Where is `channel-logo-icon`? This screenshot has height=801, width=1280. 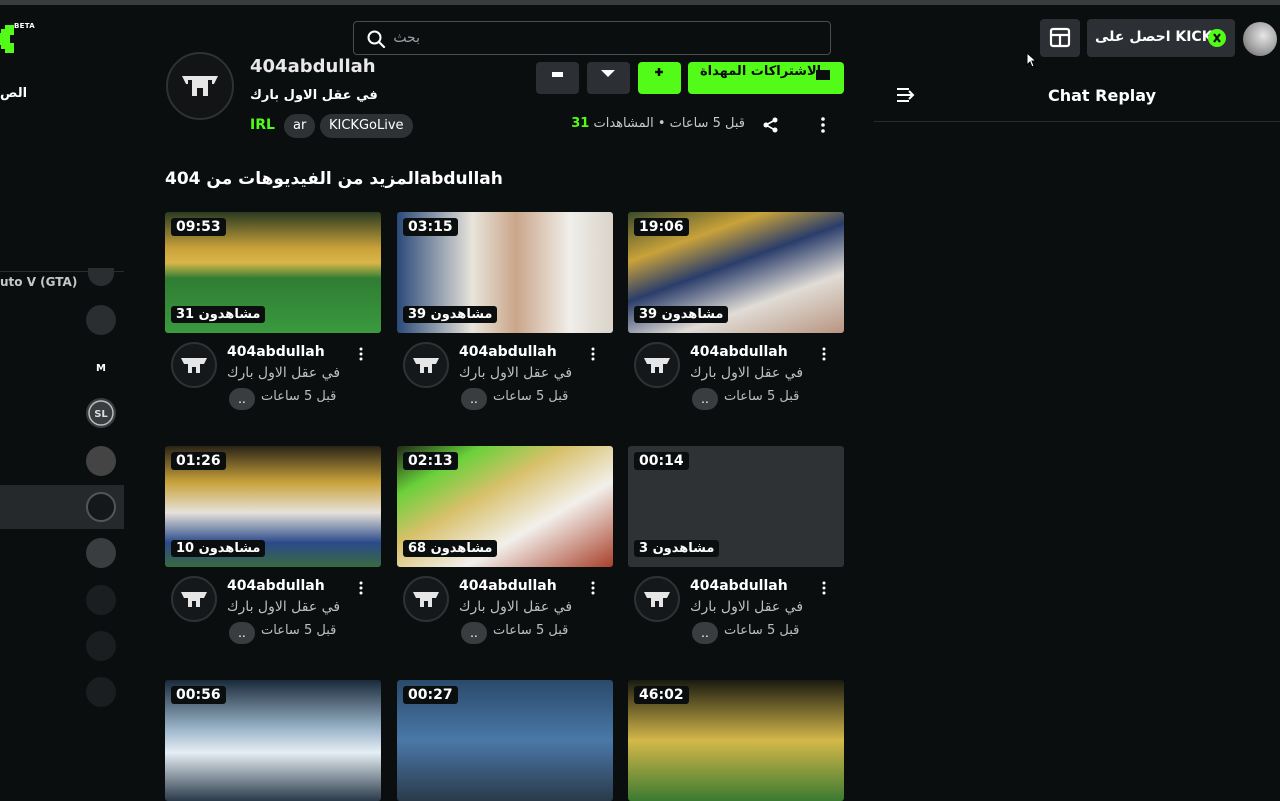 channel-logo-icon is located at coordinates (200, 86).